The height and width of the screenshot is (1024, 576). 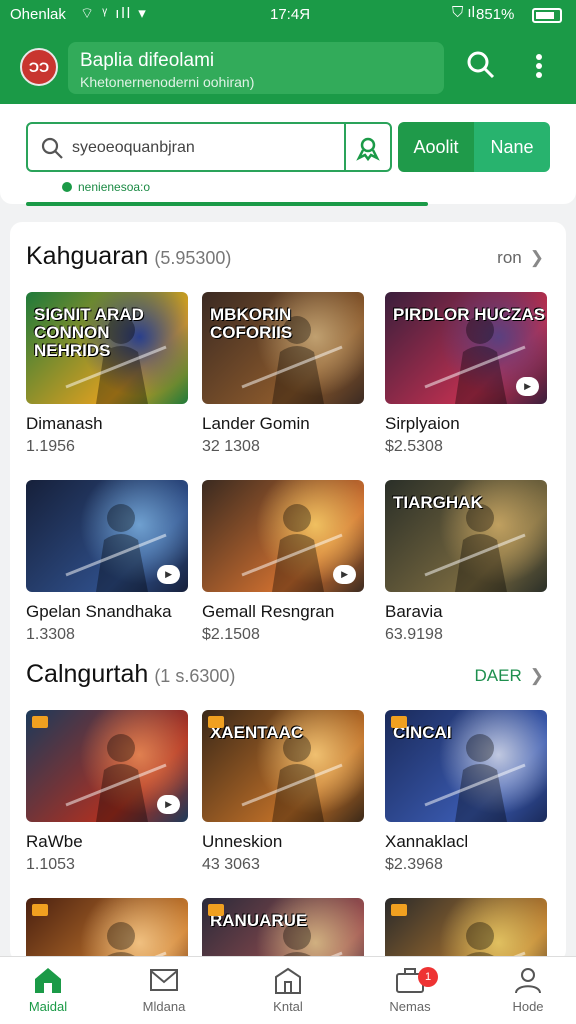 I want to click on nav-item-mail: Mldana, so click(x=164, y=989).